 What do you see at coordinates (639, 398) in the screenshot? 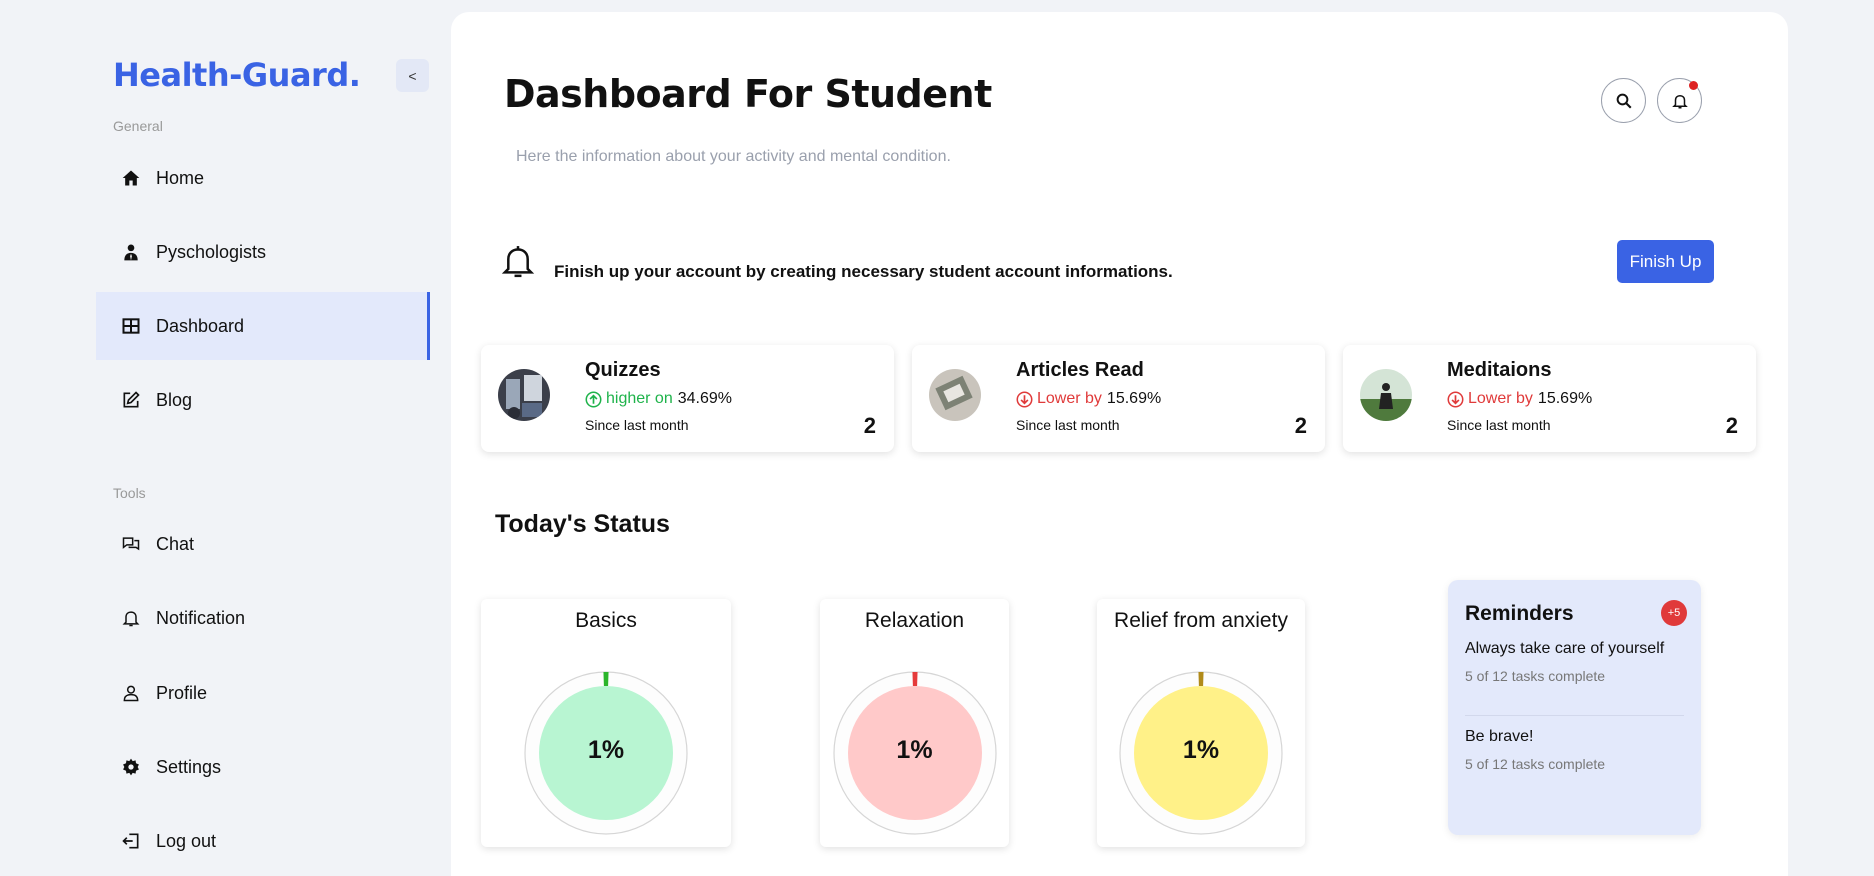
I see `trend-word: higher on` at bounding box center [639, 398].